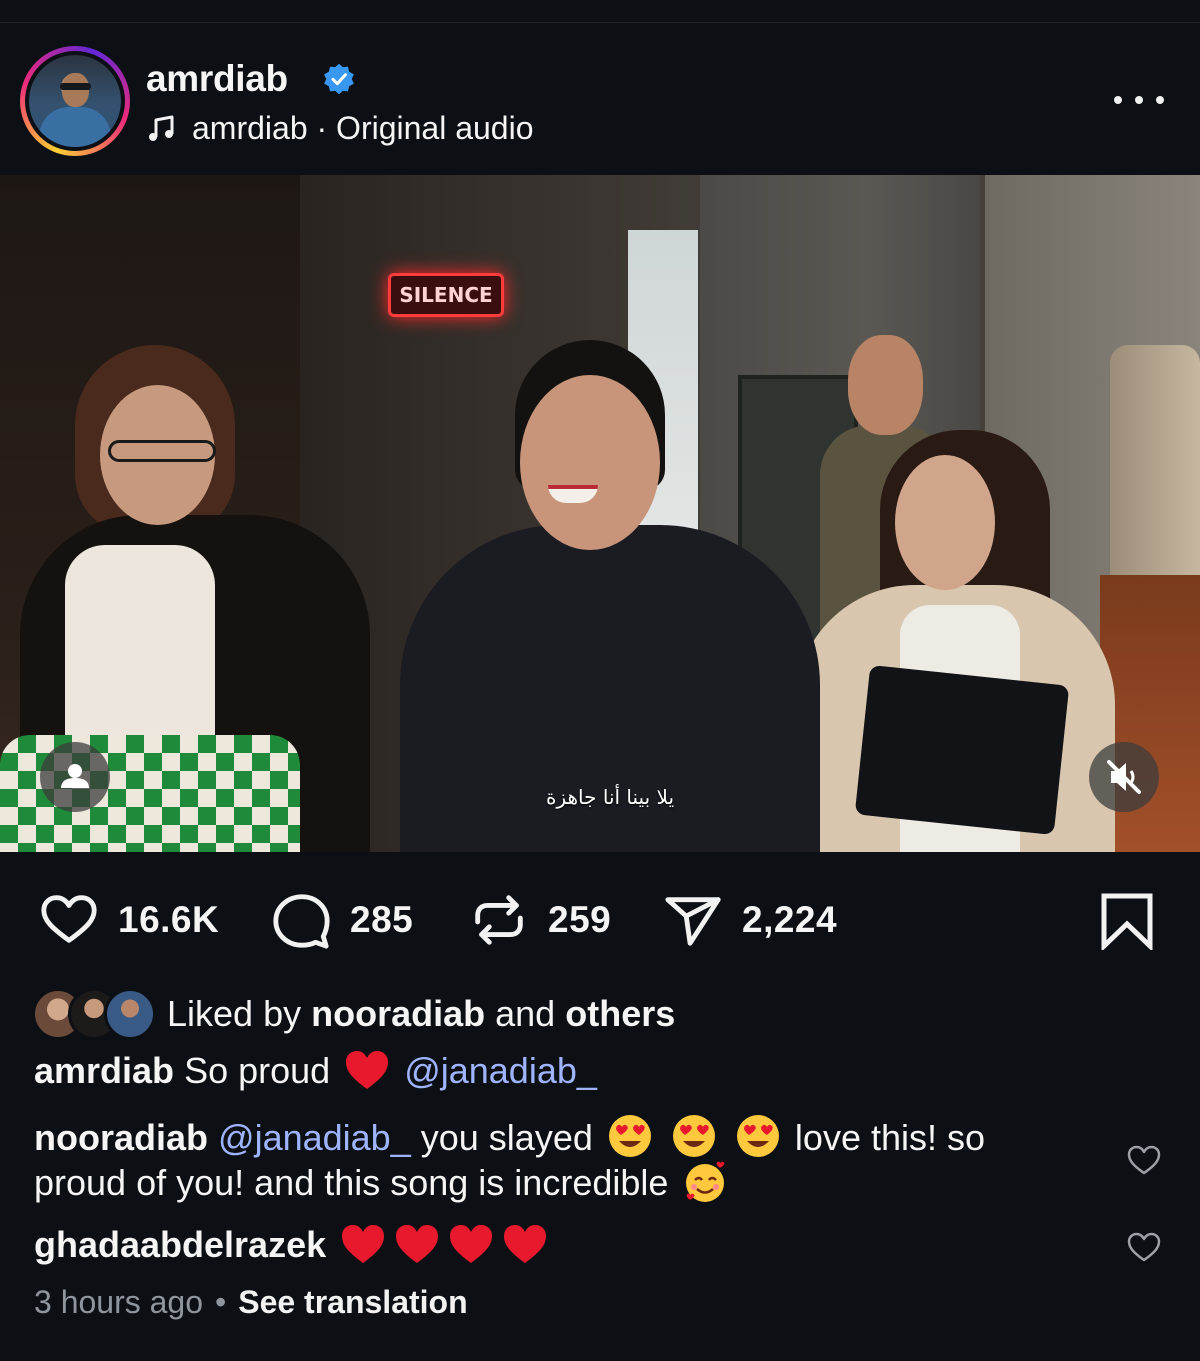 This screenshot has width=1200, height=1361. I want to click on caption: amrdiab So proud @janadiab_, so click(315, 1071).